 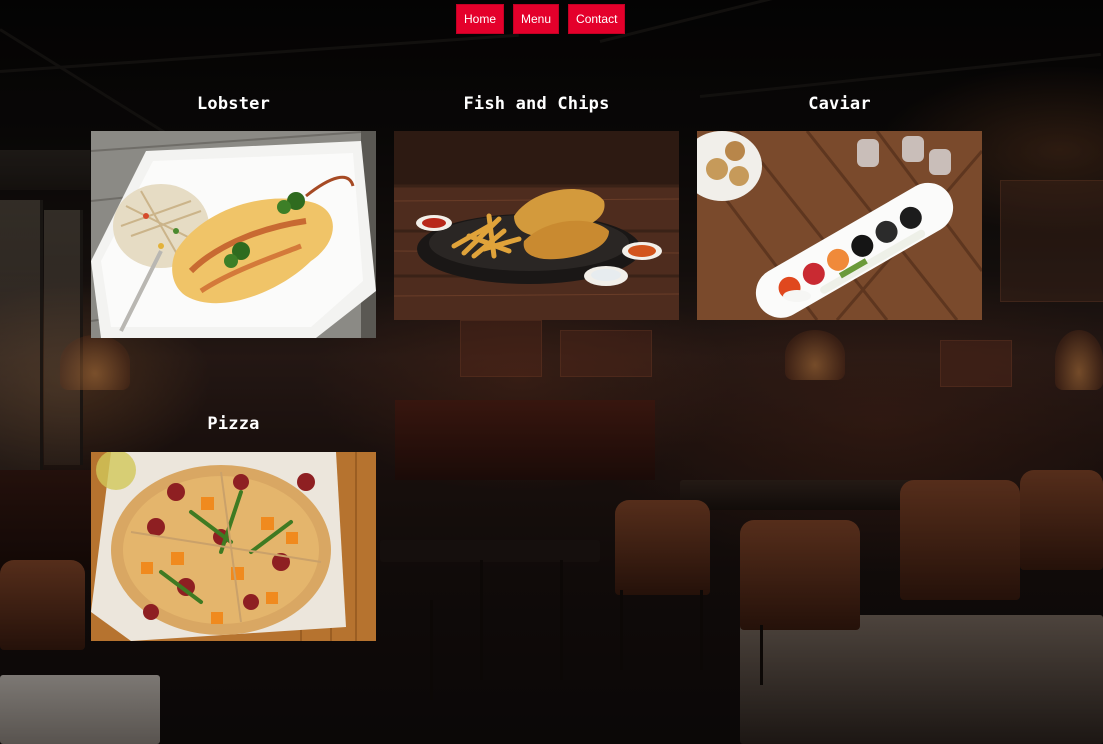 I want to click on menu-item-title: Caviar, so click(x=839, y=104).